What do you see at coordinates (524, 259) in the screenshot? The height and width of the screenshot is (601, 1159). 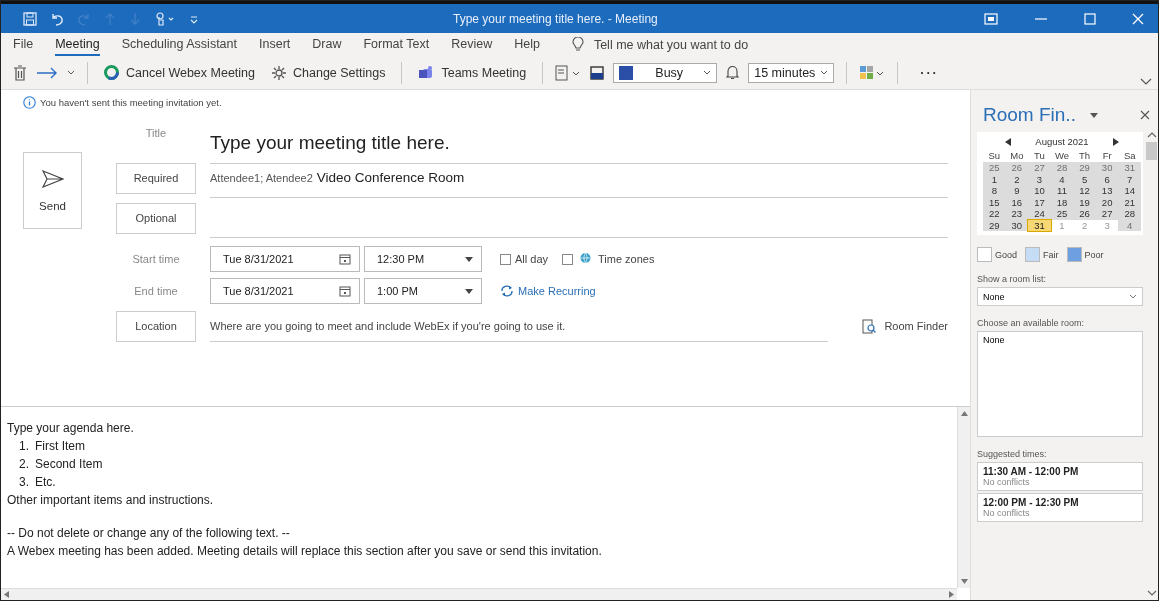 I see `all-day-checkbox: All day` at bounding box center [524, 259].